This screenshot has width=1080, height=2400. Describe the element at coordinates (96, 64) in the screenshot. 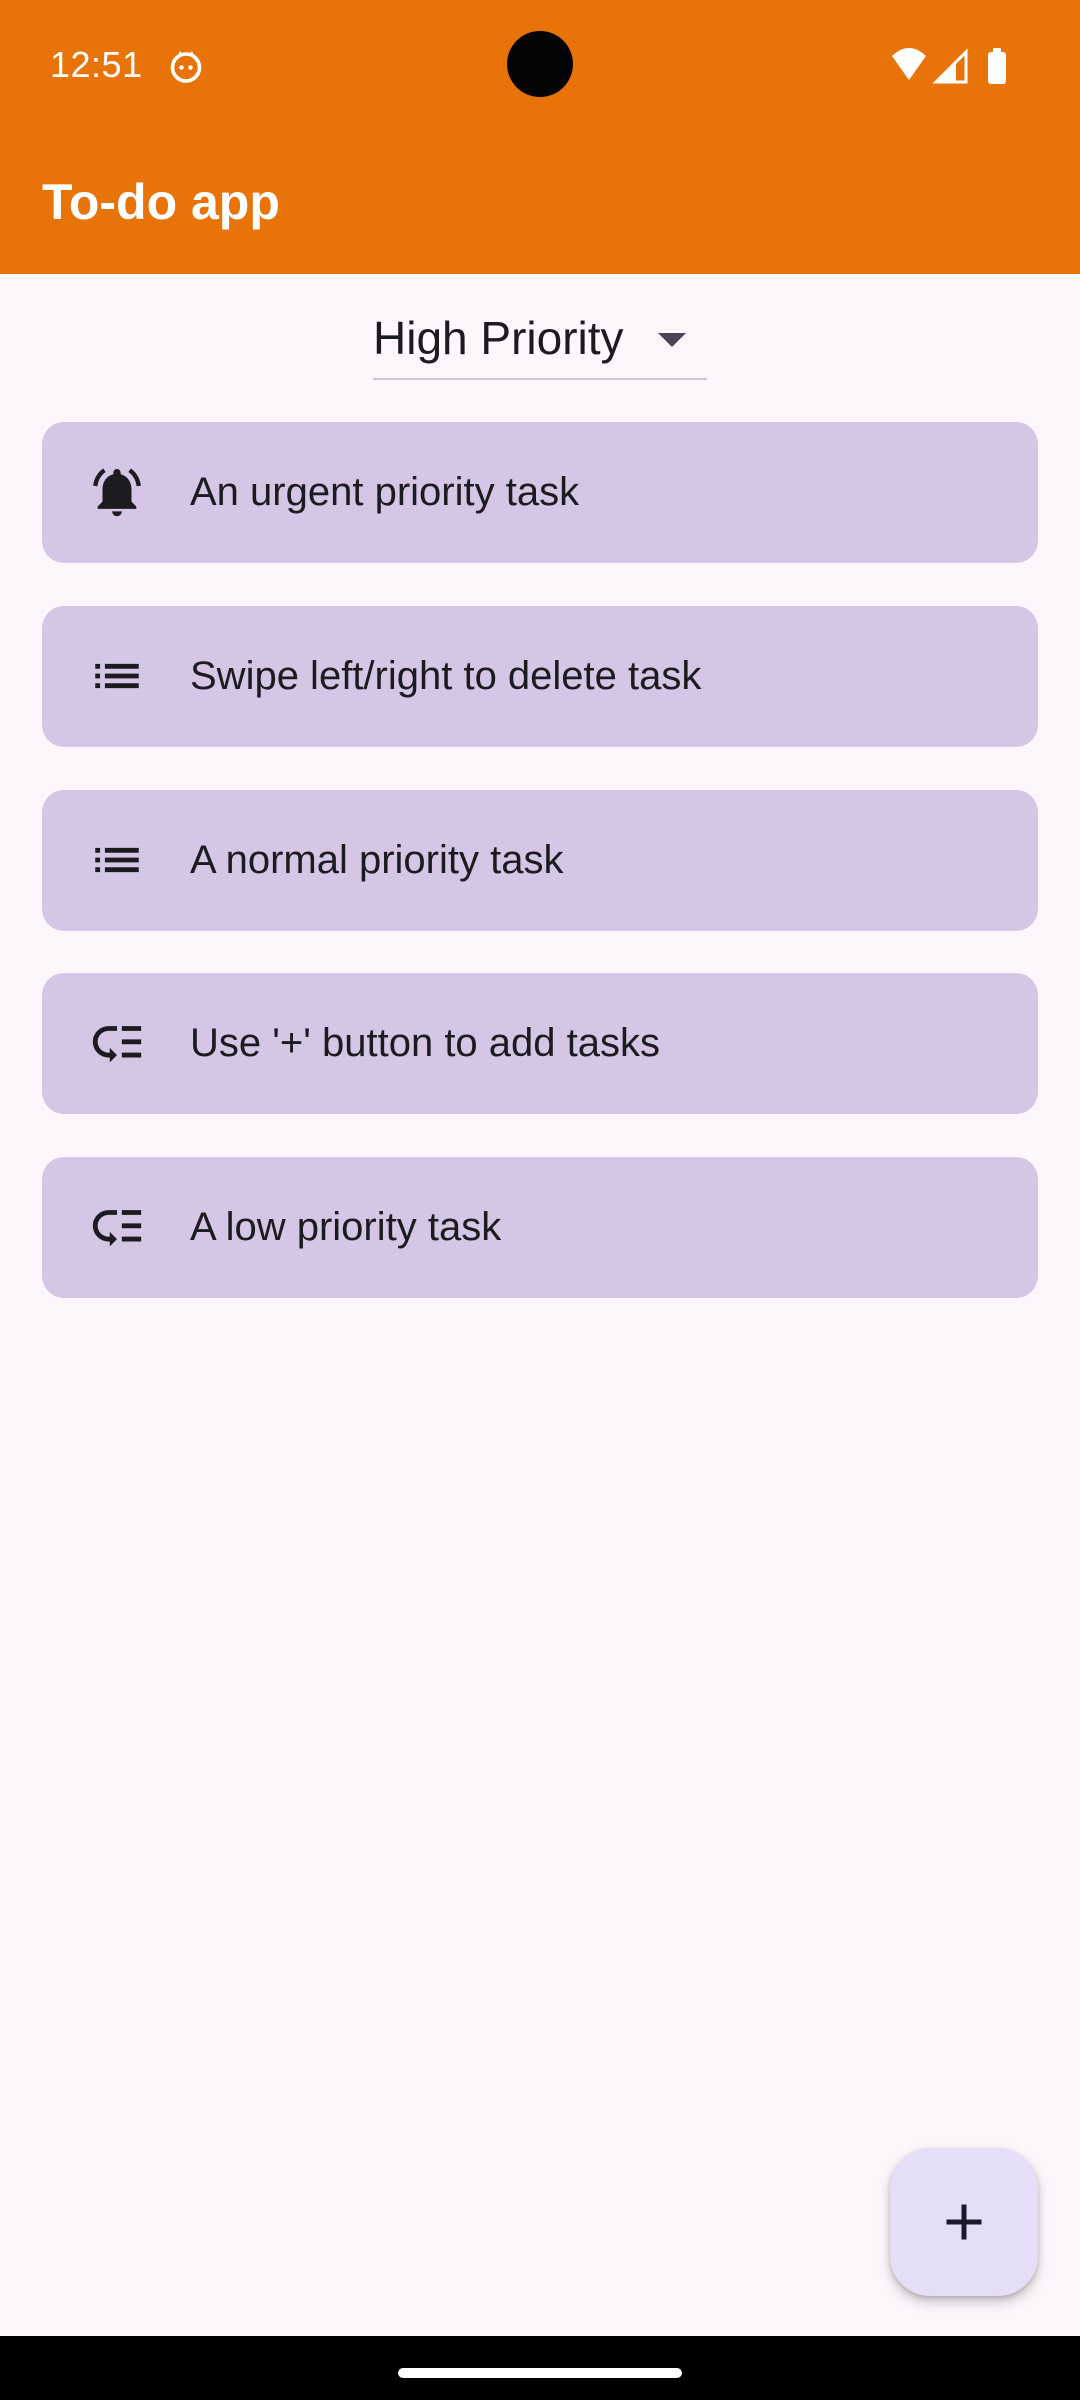

I see `status-time: 12:51` at that location.